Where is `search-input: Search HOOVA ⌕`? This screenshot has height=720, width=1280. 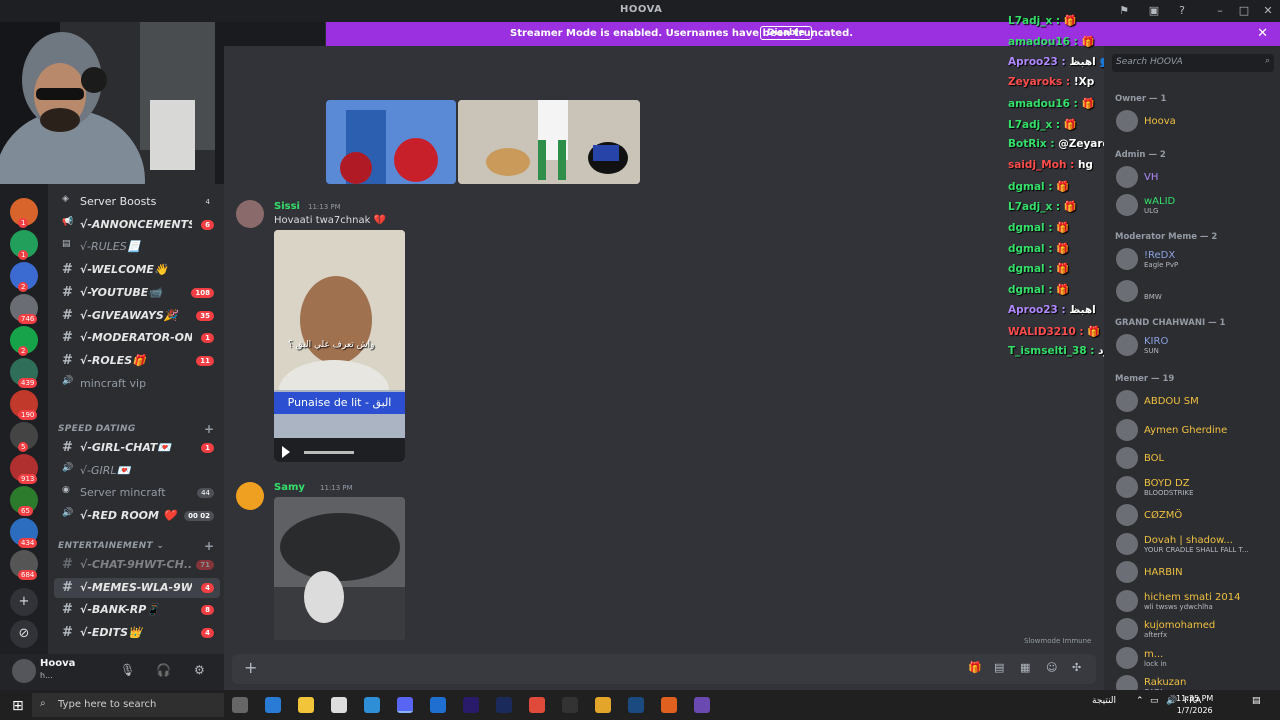
search-input: Search HOOVA ⌕ is located at coordinates (1193, 63).